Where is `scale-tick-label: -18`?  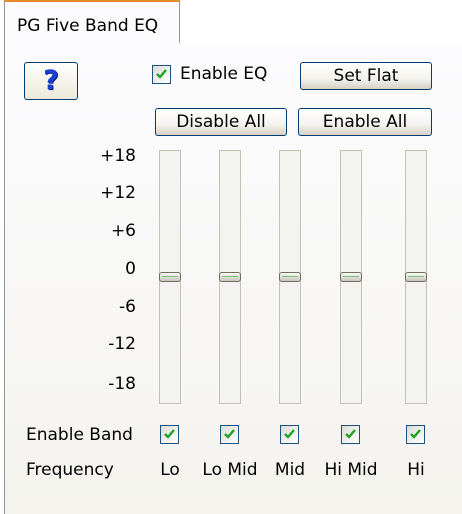 scale-tick-label: -18 is located at coordinates (122, 384).